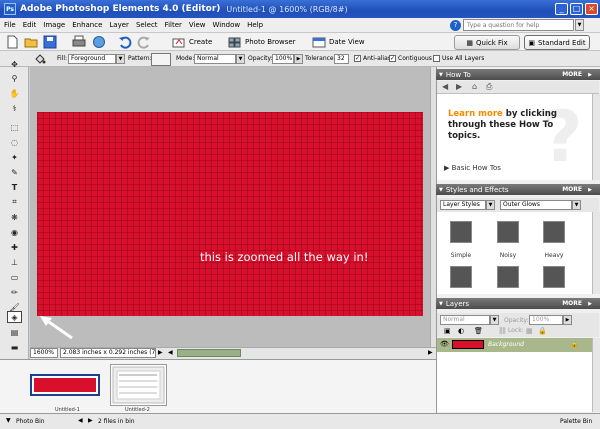 This screenshot has height=429, width=600. What do you see at coordinates (557, 42) in the screenshot?
I see `standard-edit-button: ▣ Standard Edit` at bounding box center [557, 42].